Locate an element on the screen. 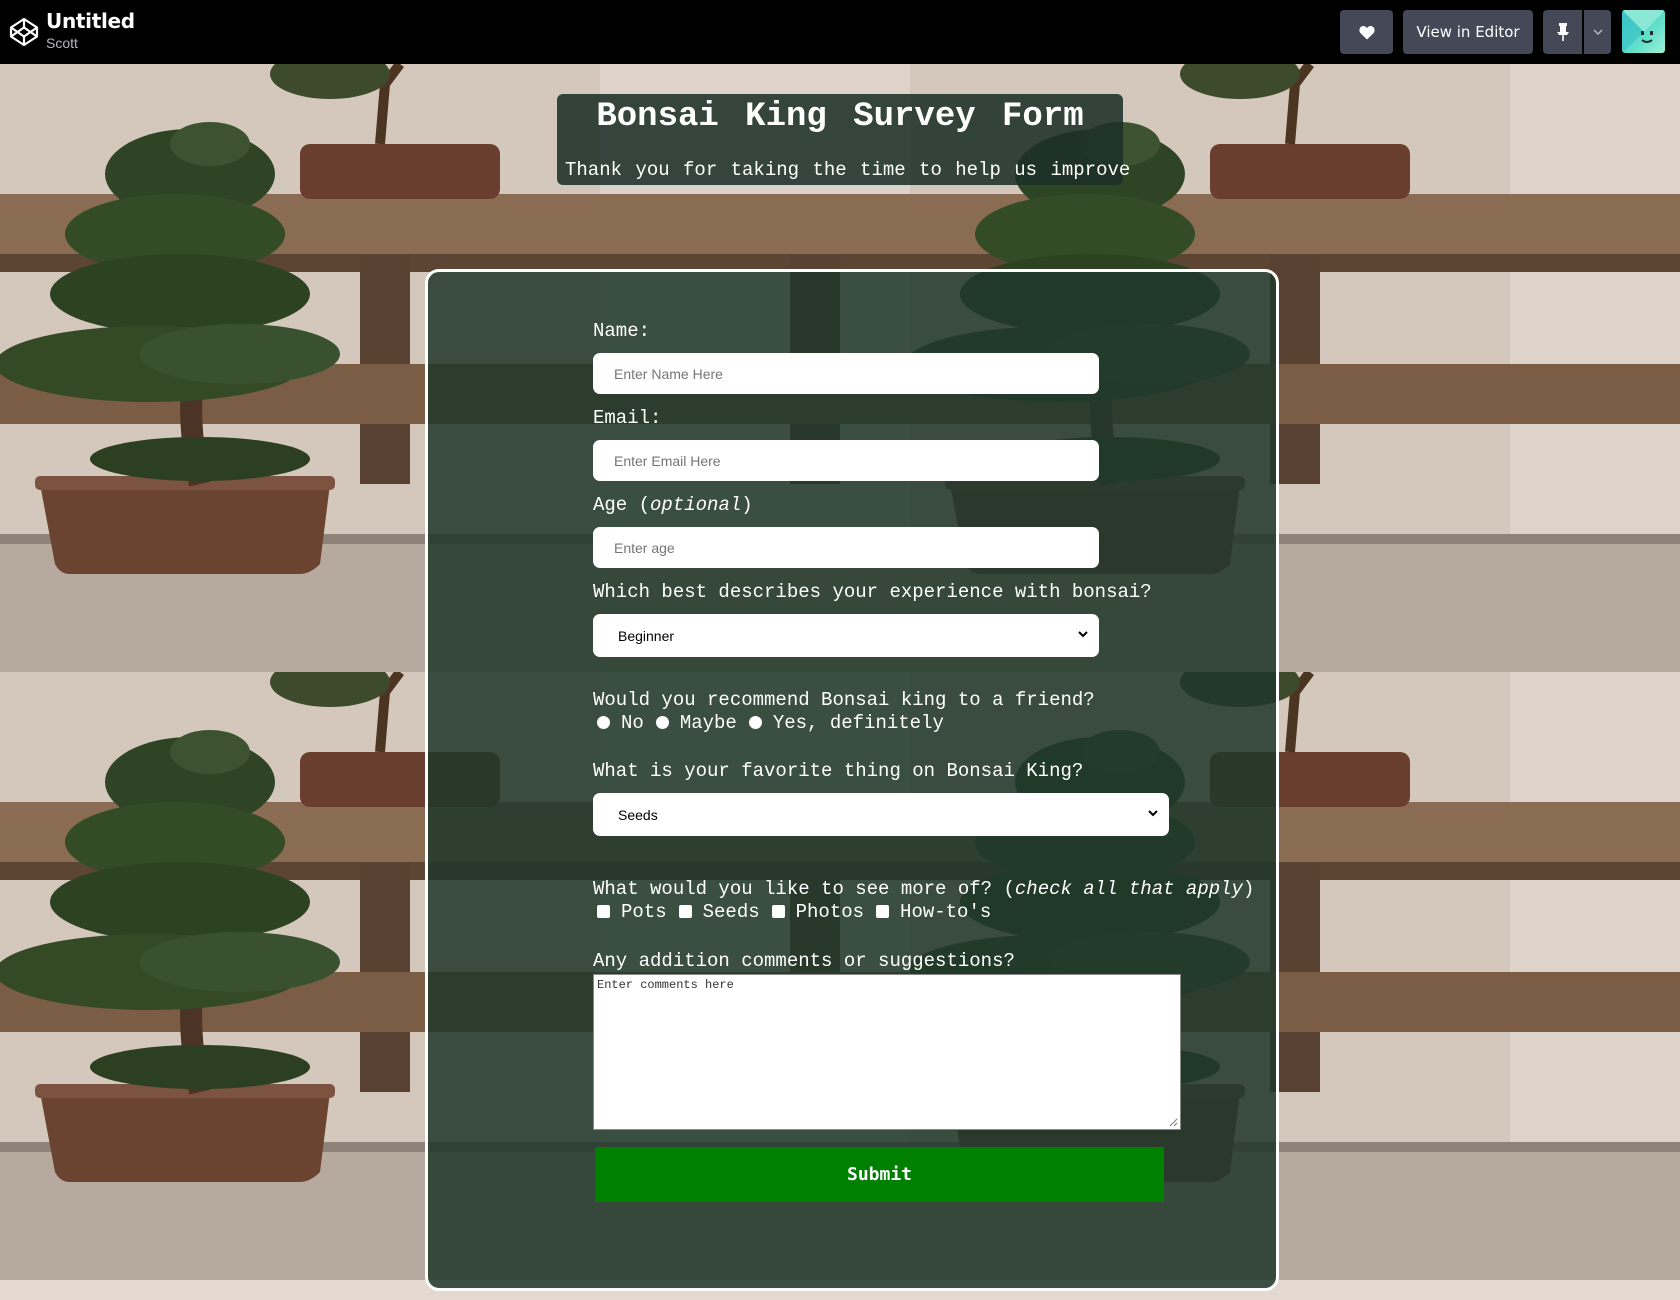 This screenshot has width=1680, height=1300. codepen-logo-icon is located at coordinates (24, 32).